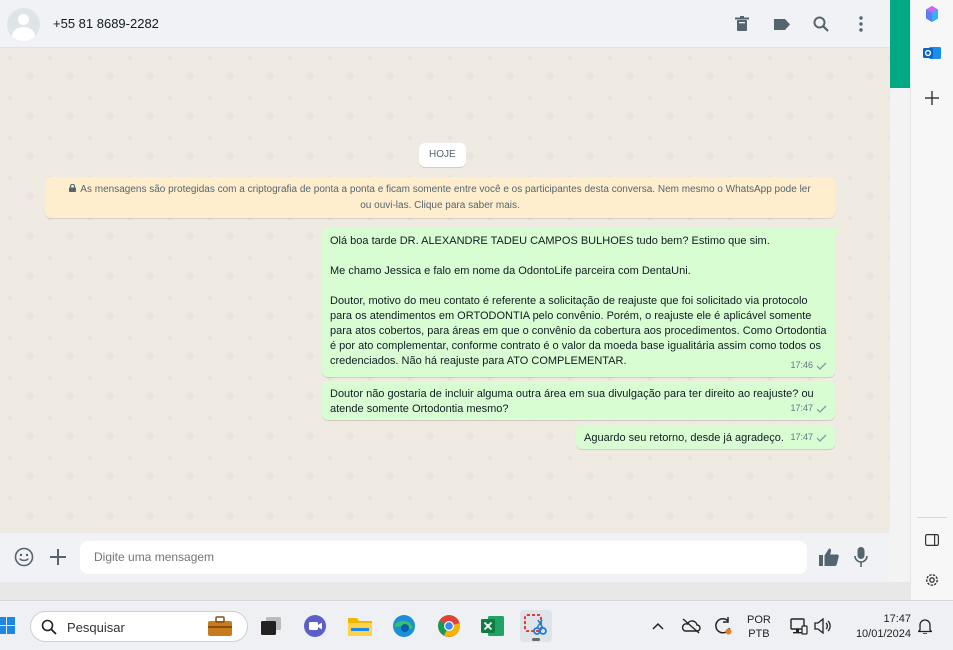  Describe the element at coordinates (861, 557) in the screenshot. I see `microphone-icon` at that location.